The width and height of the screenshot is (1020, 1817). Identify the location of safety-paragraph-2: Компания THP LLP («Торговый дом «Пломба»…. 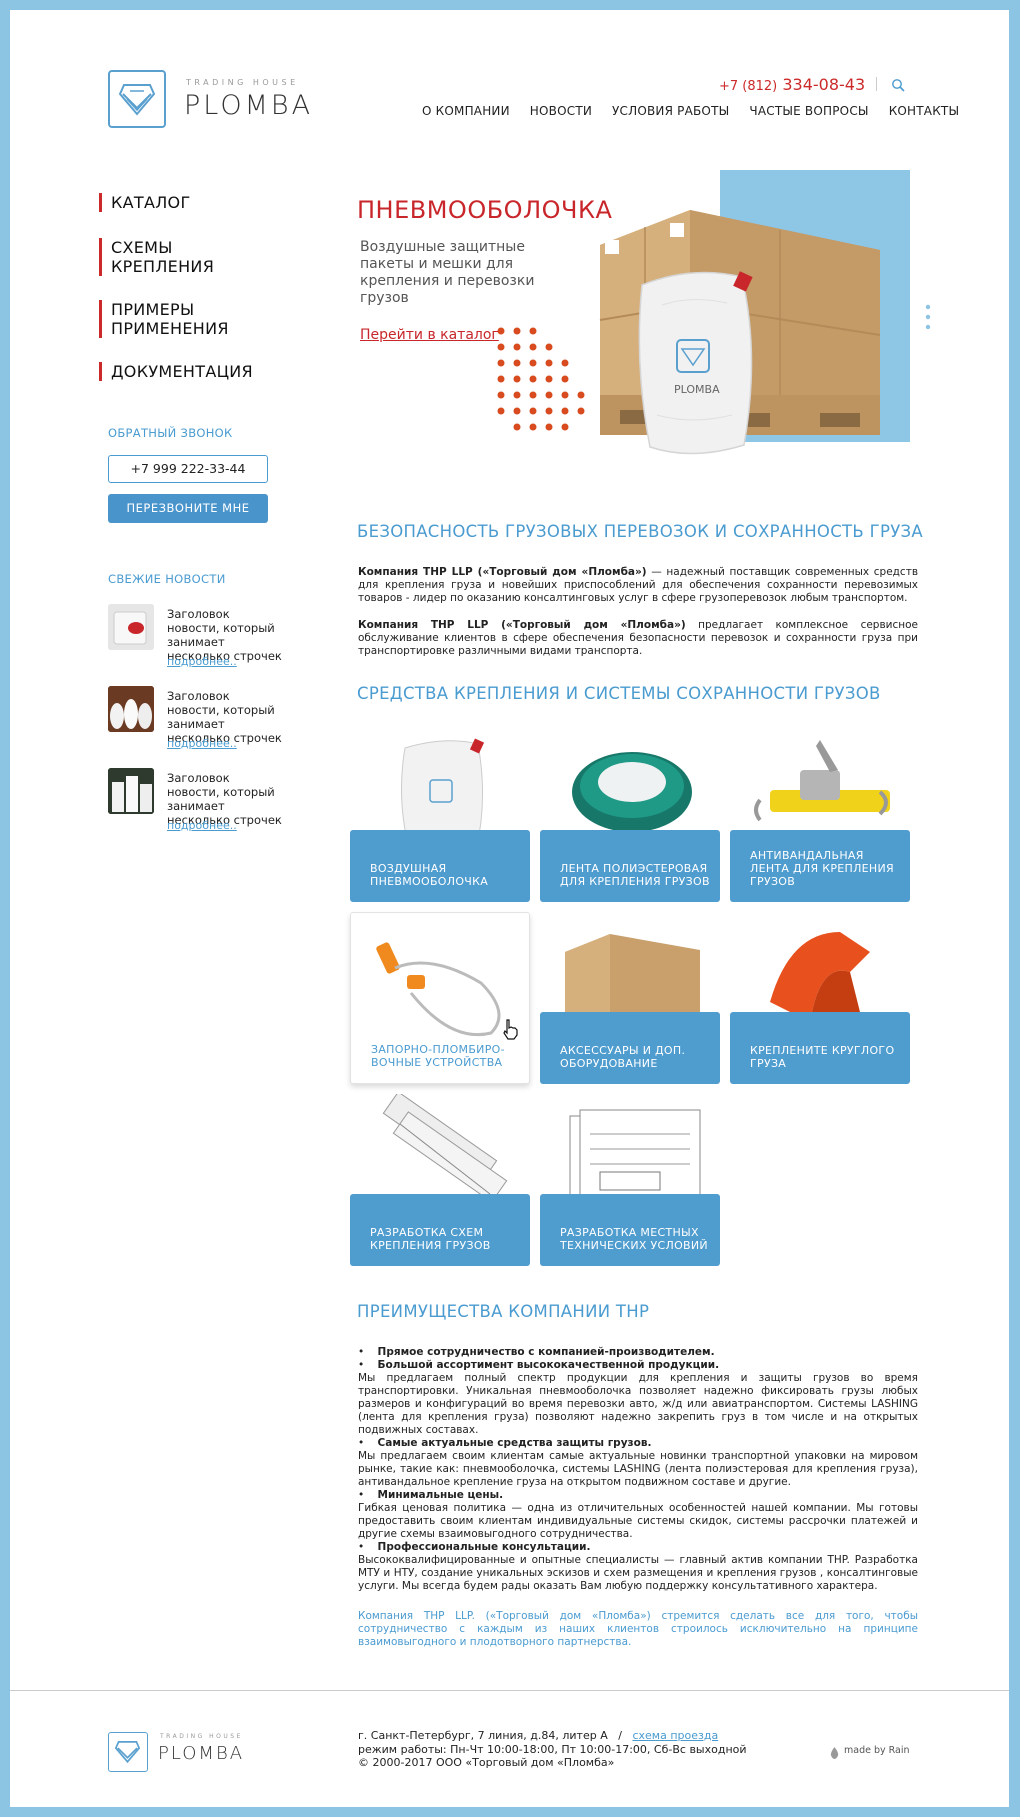
(638, 638).